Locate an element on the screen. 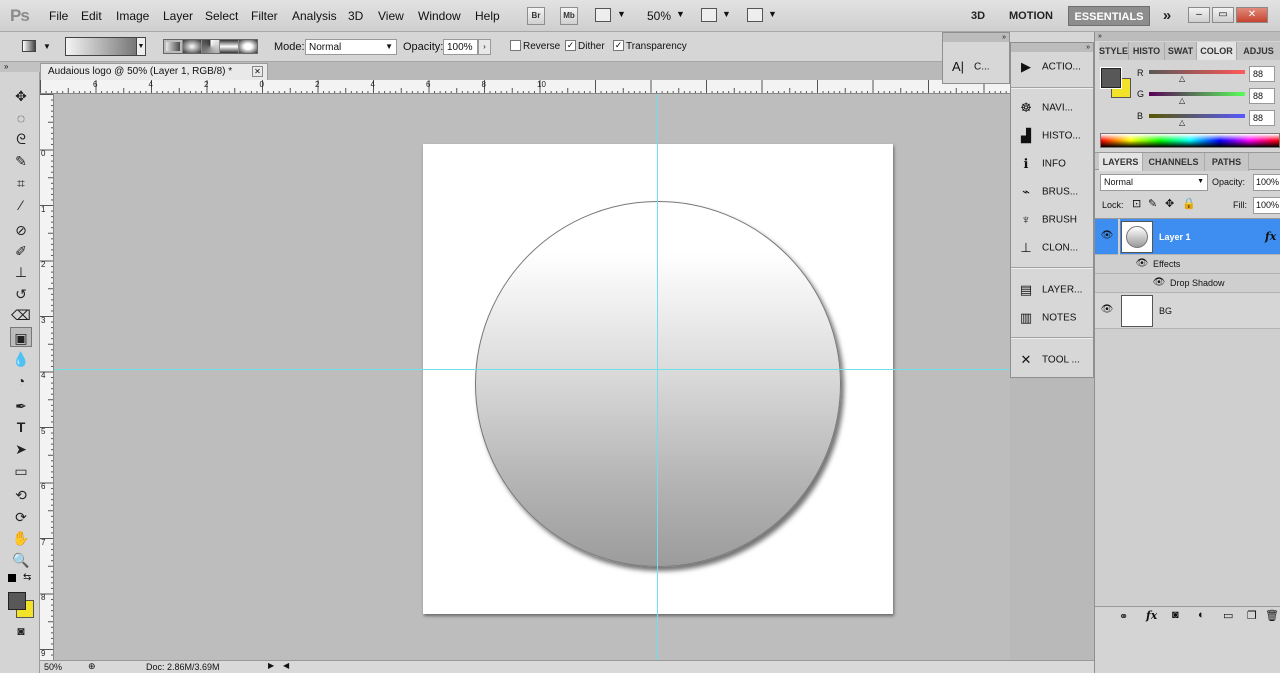 Image resolution: width=1280 pixels, height=673 pixels. zoom-tool-icon: 🔍 is located at coordinates (21, 560).